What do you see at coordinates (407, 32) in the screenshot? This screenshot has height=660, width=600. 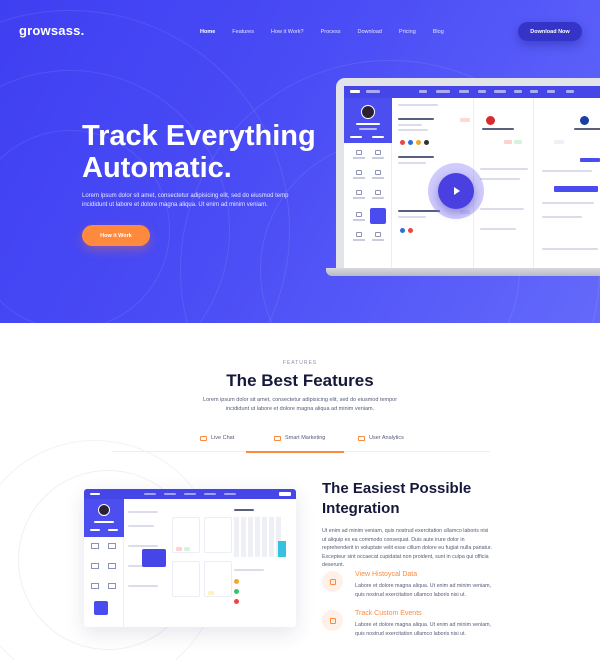 I see `nav-link-pricing: Pricing` at bounding box center [407, 32].